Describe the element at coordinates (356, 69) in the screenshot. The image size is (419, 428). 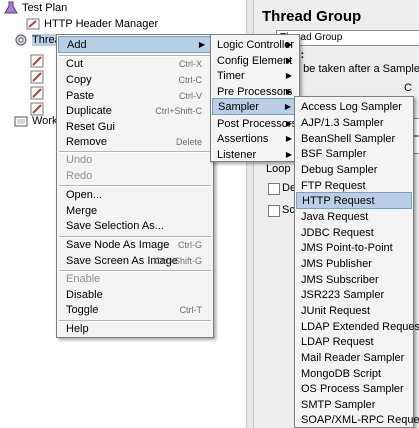
I see `sampler-error-action-label: o be taken after a Sampler e` at that location.